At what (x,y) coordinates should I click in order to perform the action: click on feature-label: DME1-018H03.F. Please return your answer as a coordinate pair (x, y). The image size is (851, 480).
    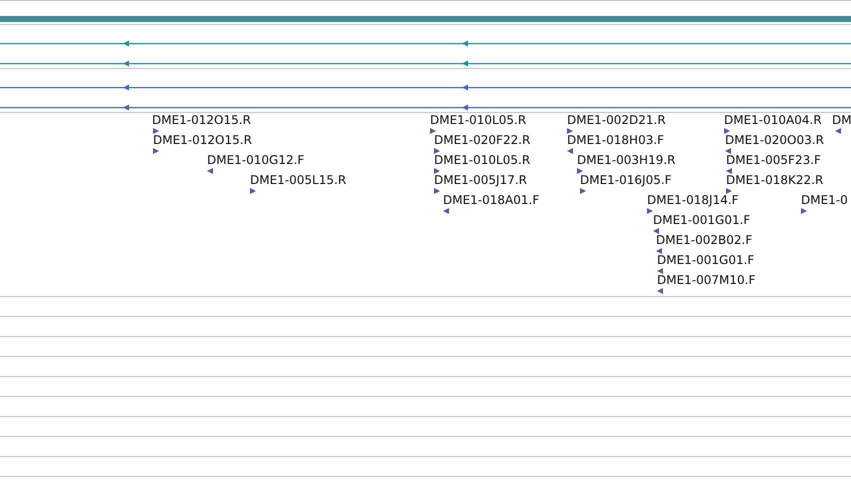
    Looking at the image, I should click on (615, 140).